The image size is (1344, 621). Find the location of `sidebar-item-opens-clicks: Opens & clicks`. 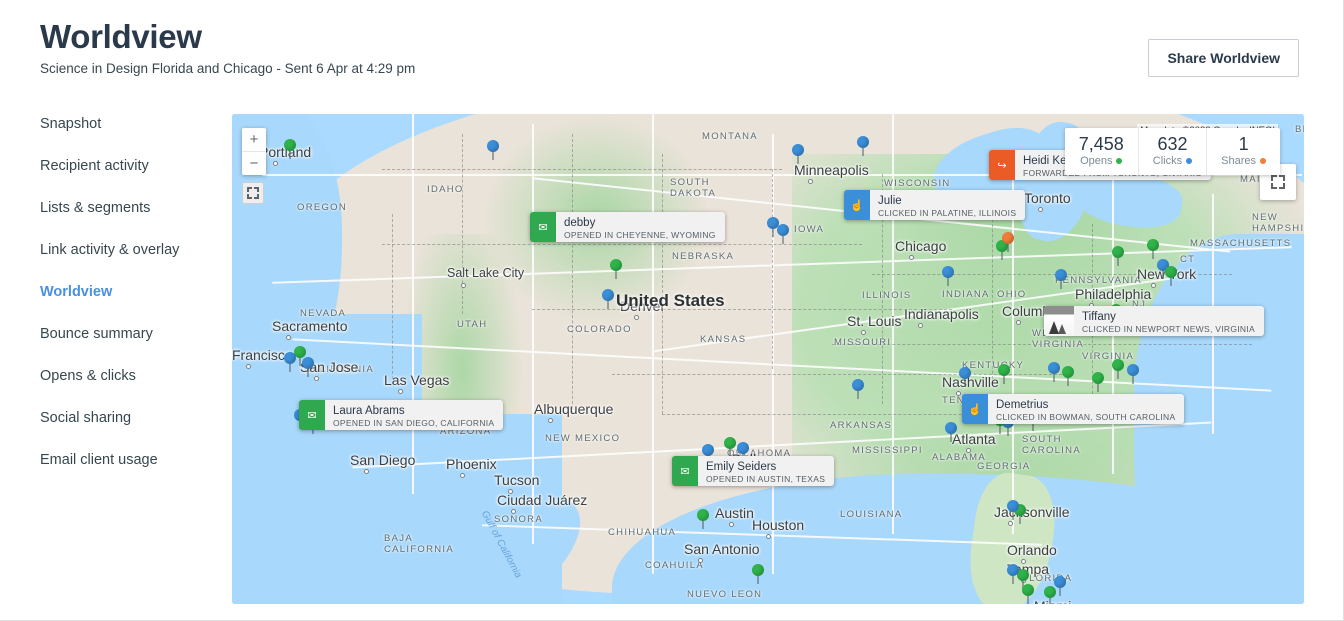

sidebar-item-opens-clicks: Opens & clicks is located at coordinates (125, 376).